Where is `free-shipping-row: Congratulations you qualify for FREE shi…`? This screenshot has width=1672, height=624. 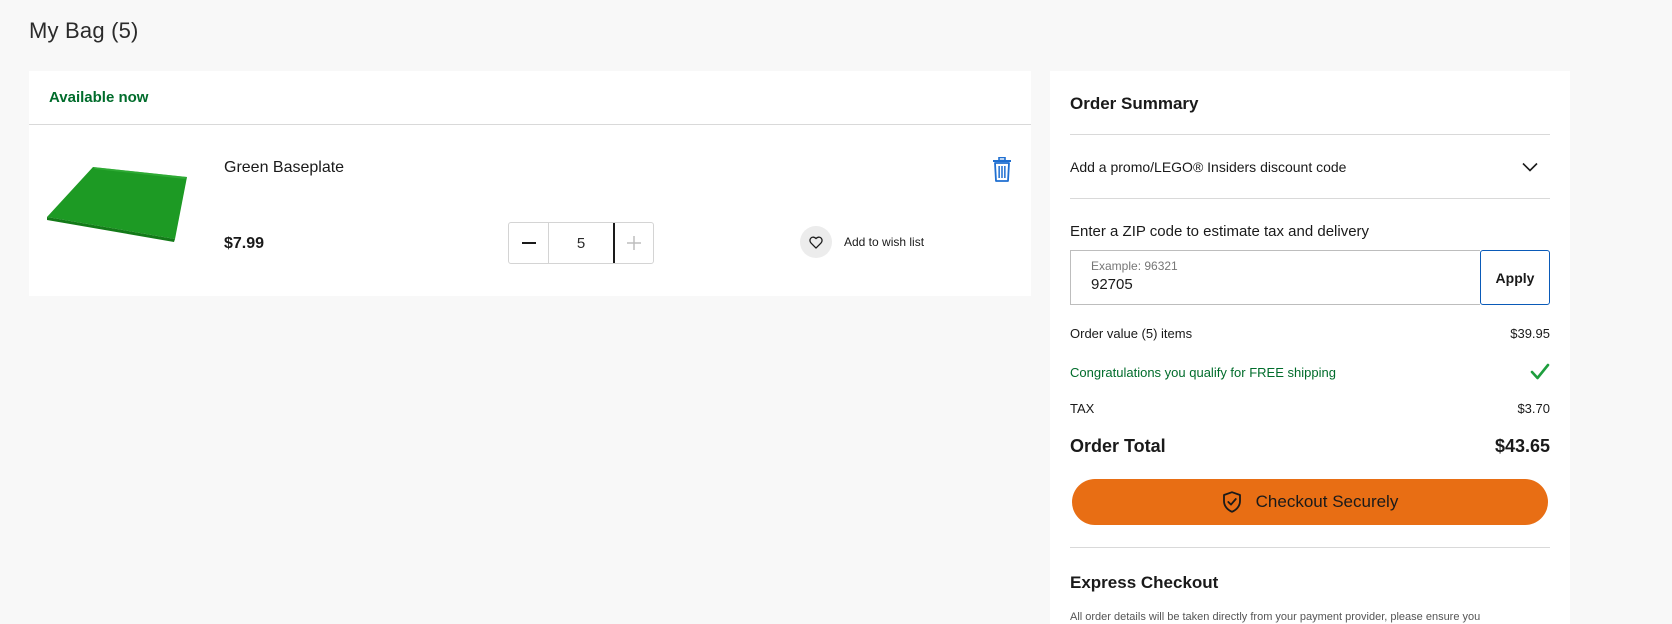
free-shipping-row: Congratulations you qualify for FREE shi… is located at coordinates (1310, 372).